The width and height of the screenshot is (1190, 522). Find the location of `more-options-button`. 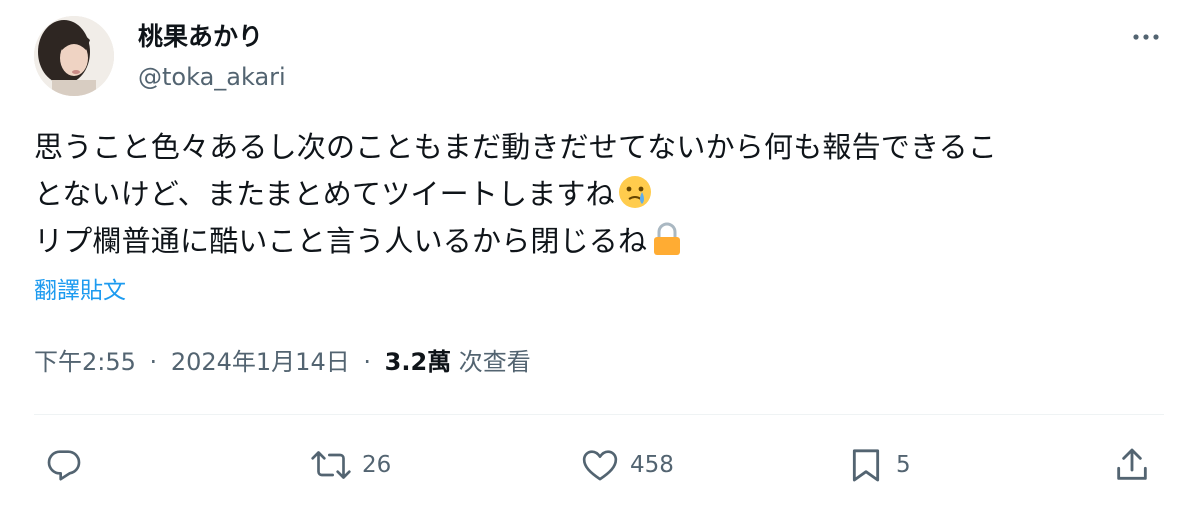

more-options-button is located at coordinates (1146, 37).